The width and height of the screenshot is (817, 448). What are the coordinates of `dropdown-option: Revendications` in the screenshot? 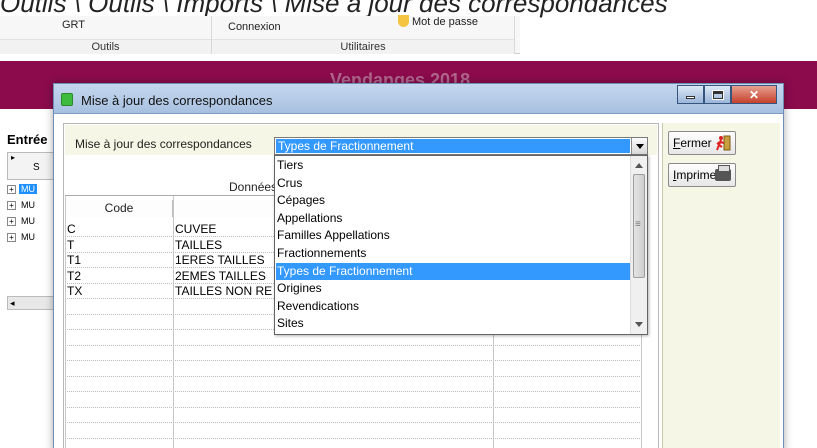 It's located at (453, 306).